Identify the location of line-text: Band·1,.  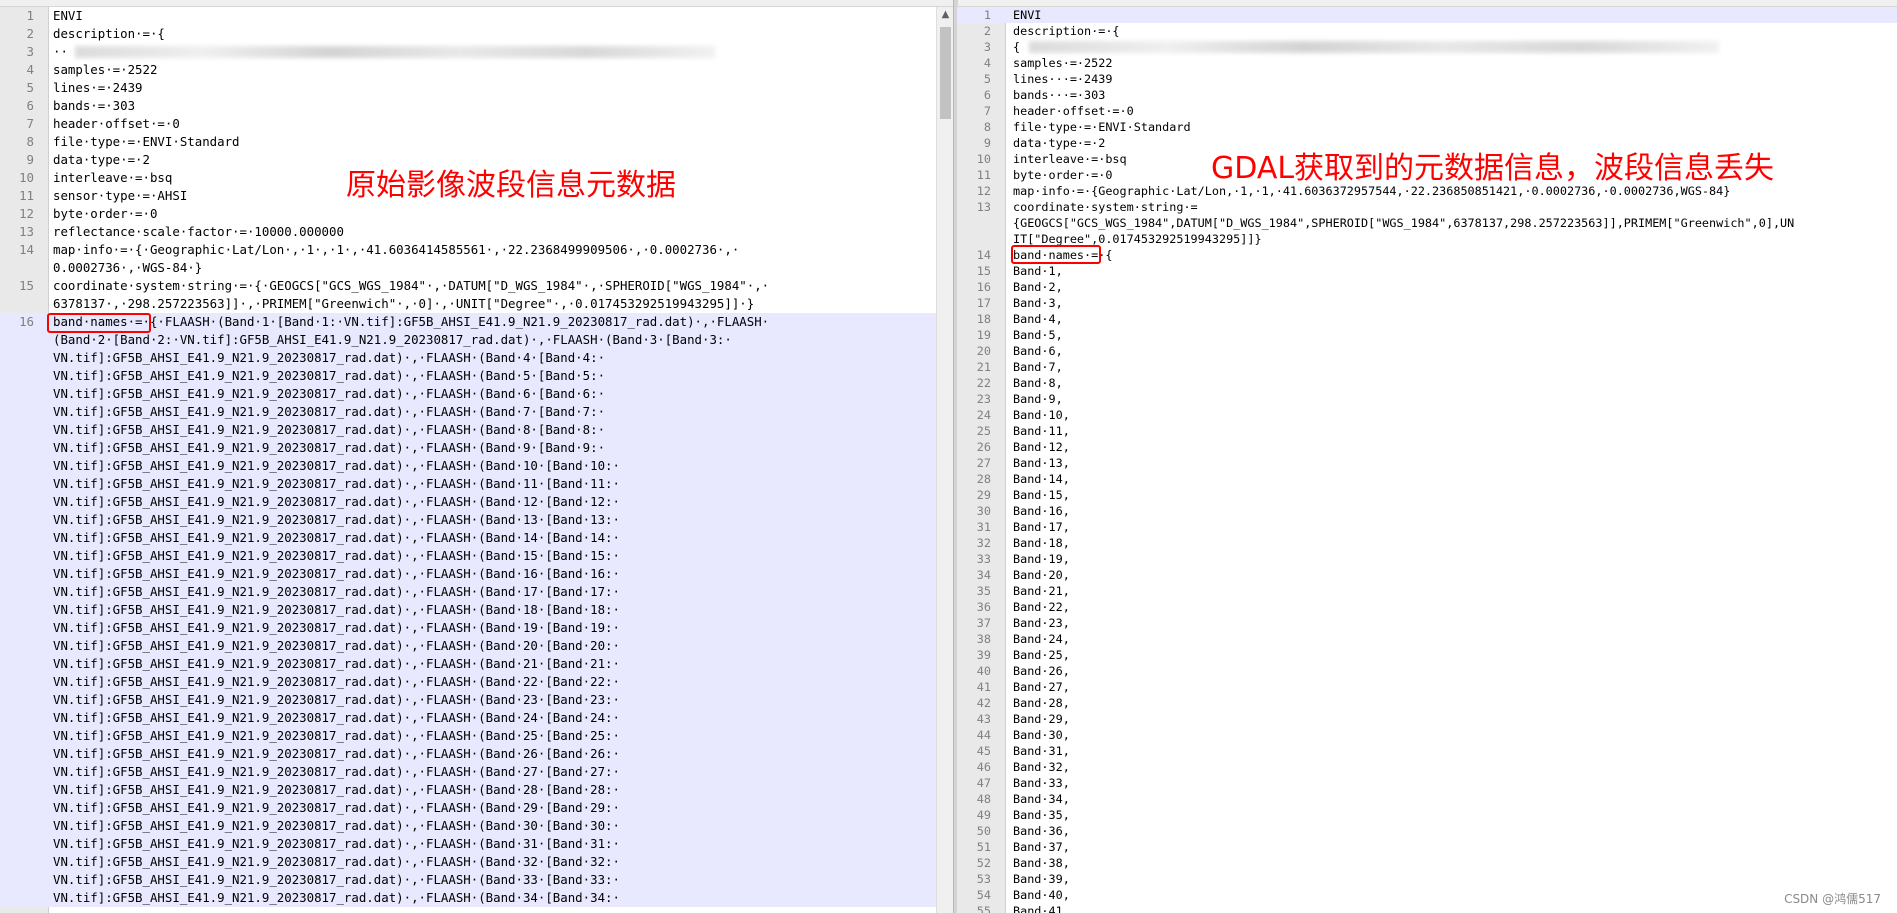
(1038, 271).